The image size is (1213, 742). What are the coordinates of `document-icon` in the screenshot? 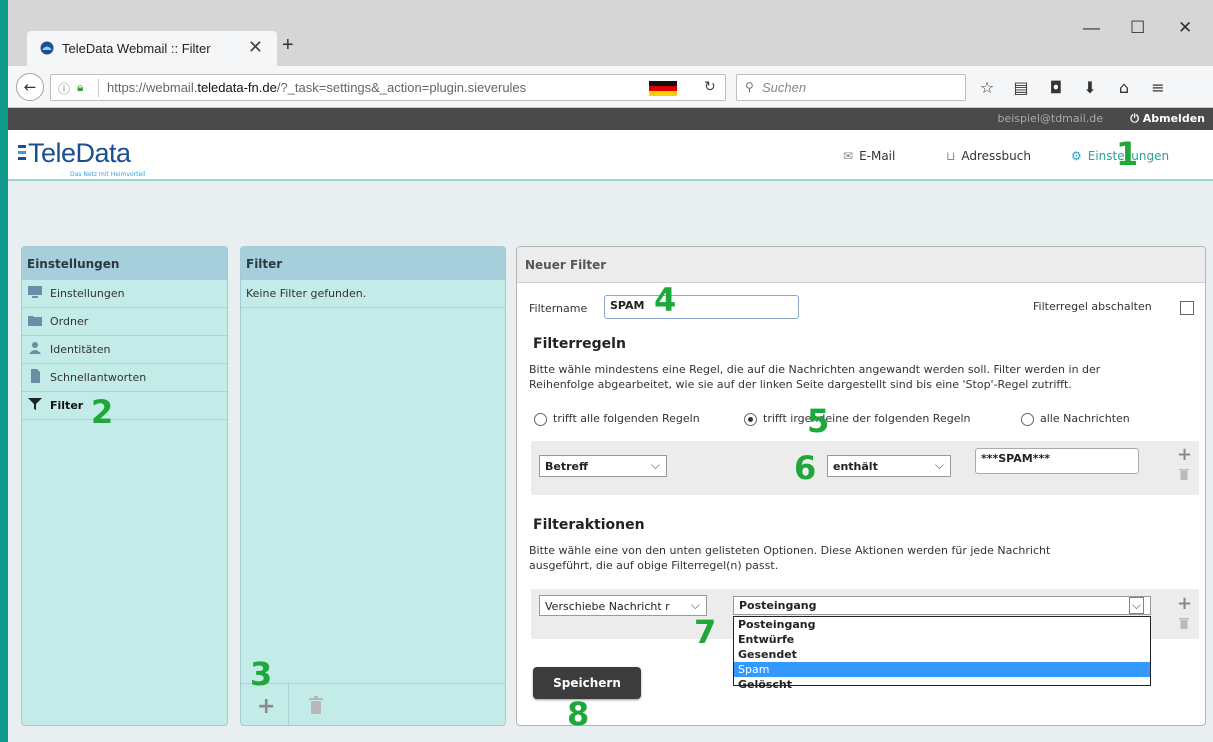 It's located at (35, 376).